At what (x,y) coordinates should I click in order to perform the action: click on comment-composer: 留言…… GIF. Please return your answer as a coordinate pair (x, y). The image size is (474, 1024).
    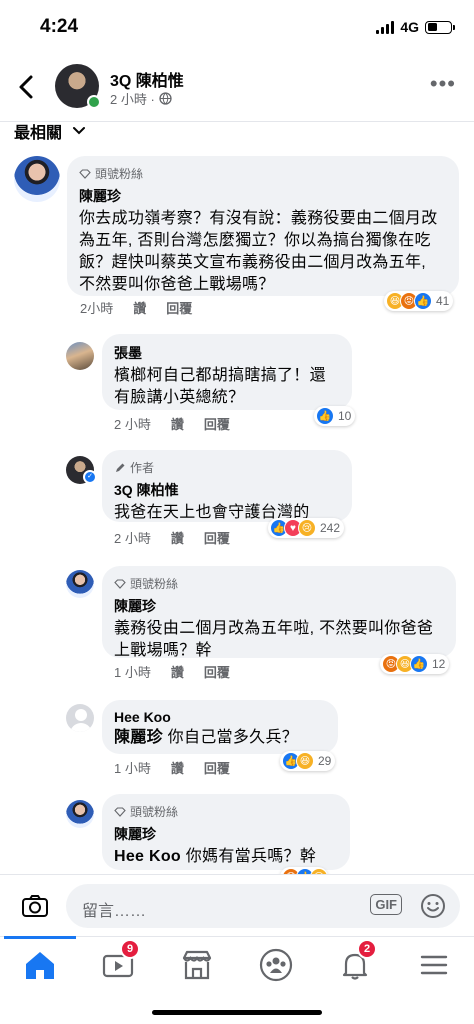
    Looking at the image, I should click on (237, 905).